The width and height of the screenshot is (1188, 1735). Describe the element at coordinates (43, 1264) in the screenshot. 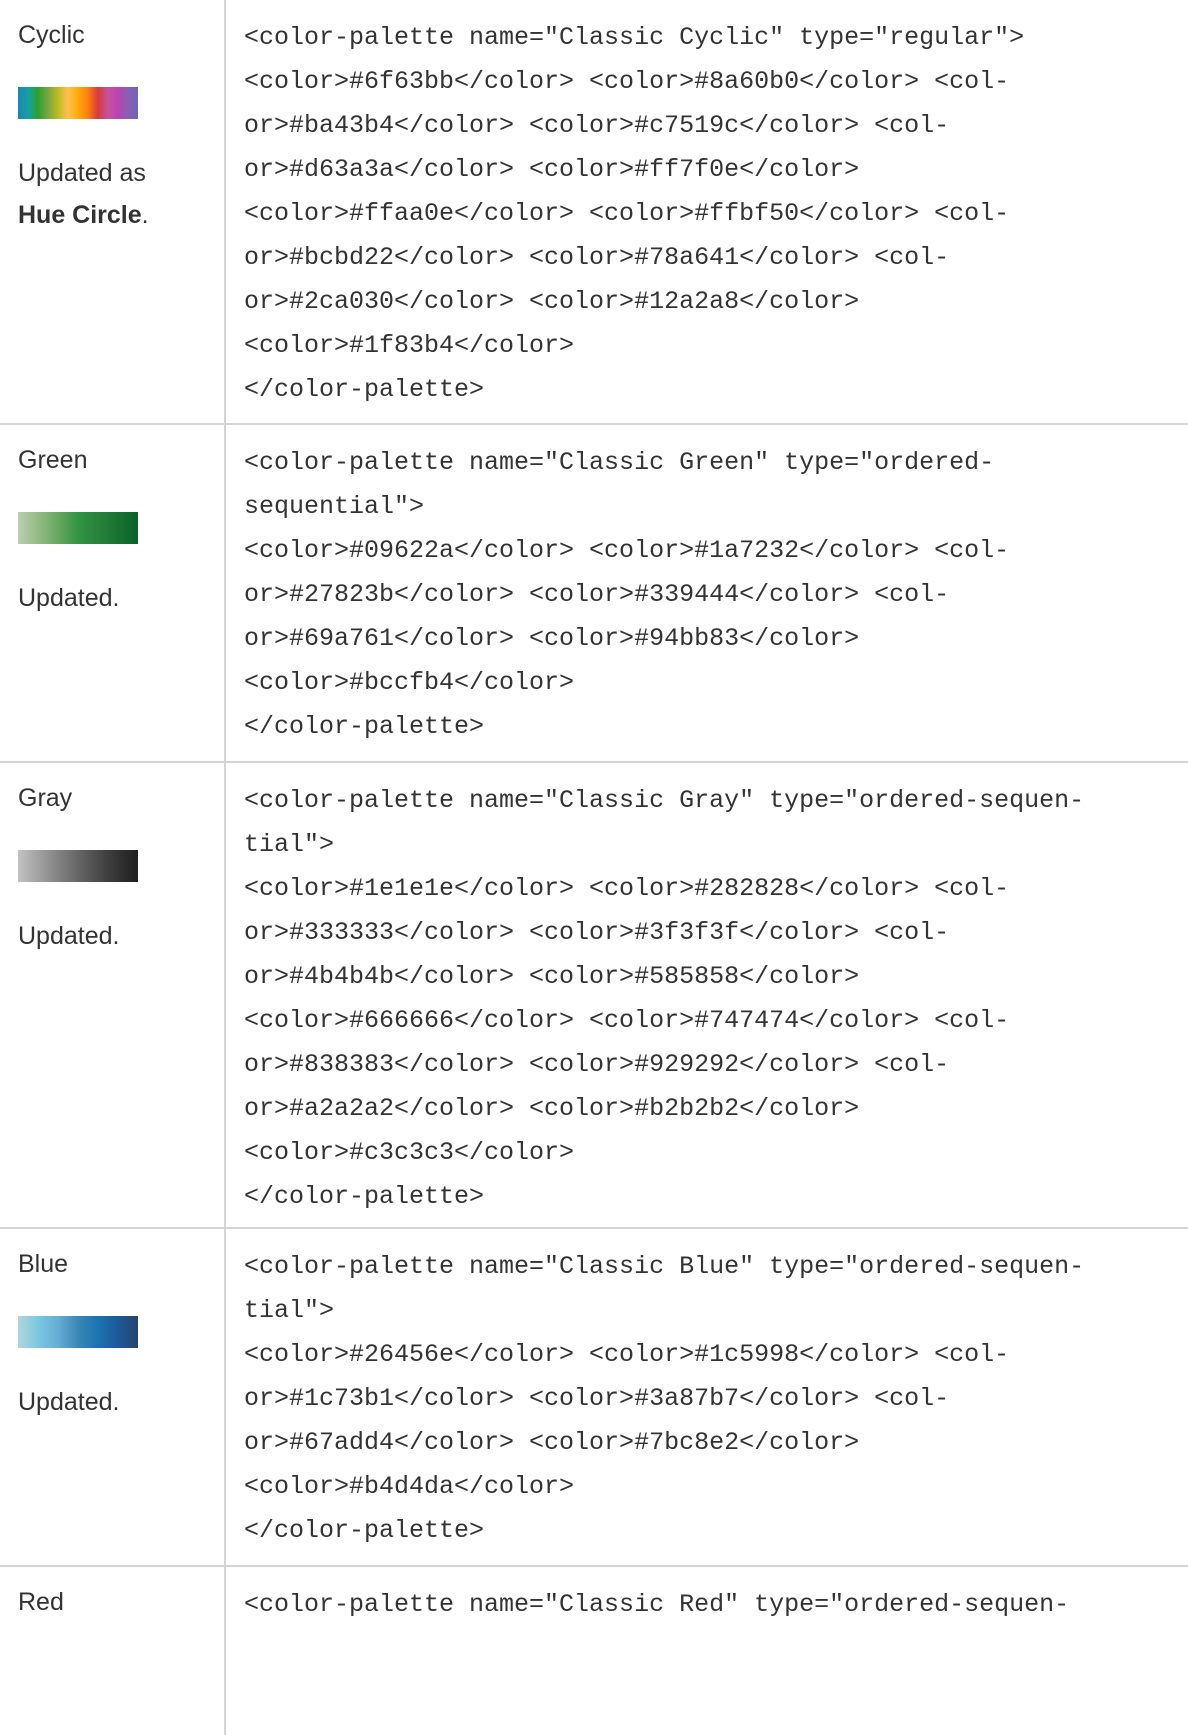

I see `palette-name: Blue` at that location.